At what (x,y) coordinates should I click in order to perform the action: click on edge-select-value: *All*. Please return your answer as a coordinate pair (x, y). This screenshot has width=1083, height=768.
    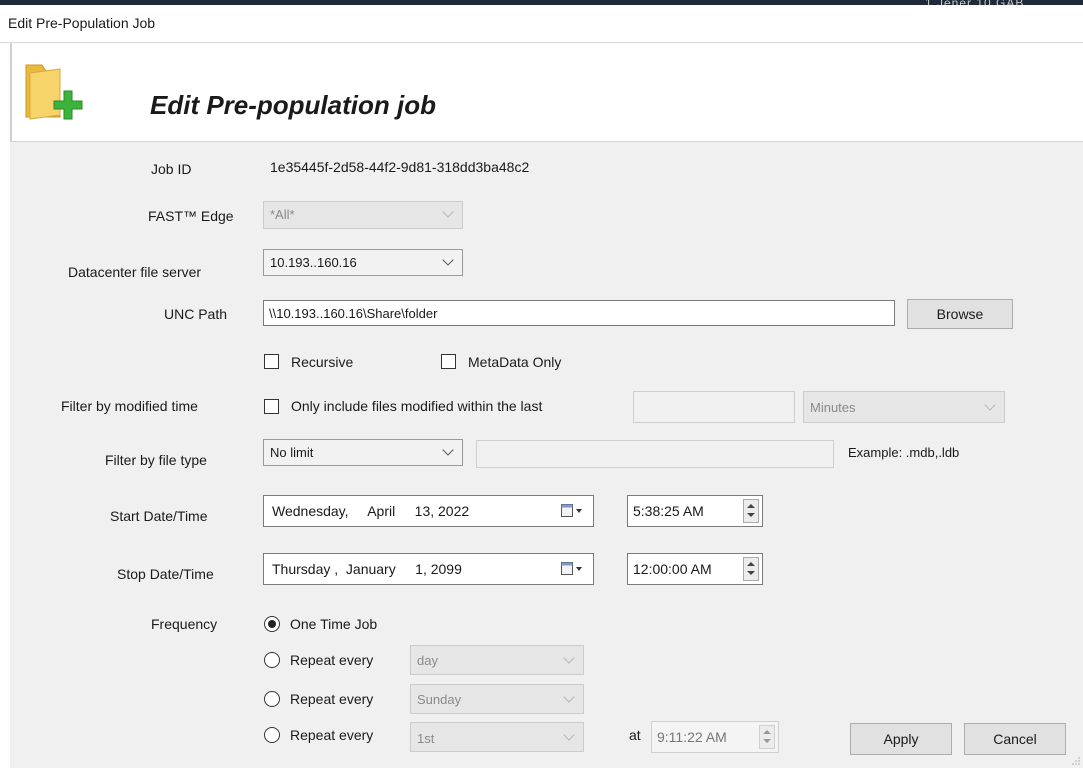
    Looking at the image, I should click on (282, 214).